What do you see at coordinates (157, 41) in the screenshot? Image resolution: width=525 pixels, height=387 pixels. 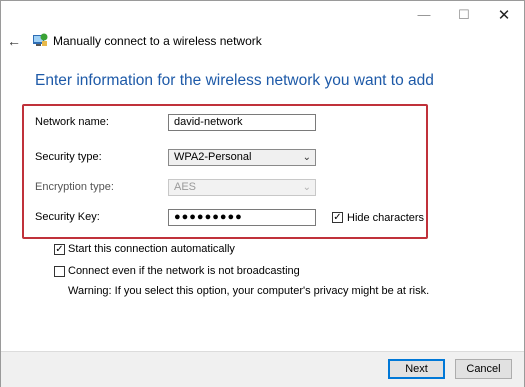 I see `dialog-title: Manually connect to a wireless network` at bounding box center [157, 41].